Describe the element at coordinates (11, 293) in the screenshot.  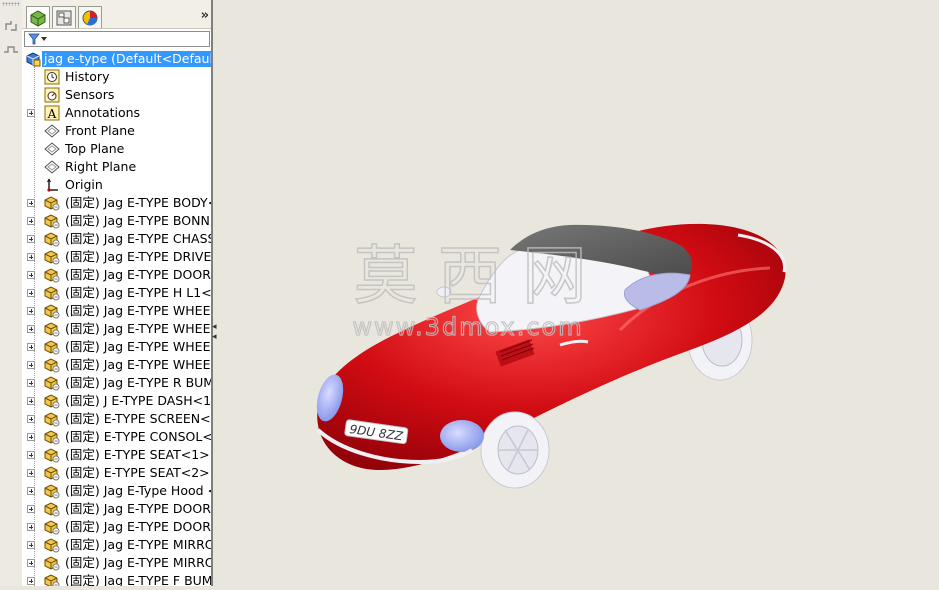
I see `left-toolbar-strip` at that location.